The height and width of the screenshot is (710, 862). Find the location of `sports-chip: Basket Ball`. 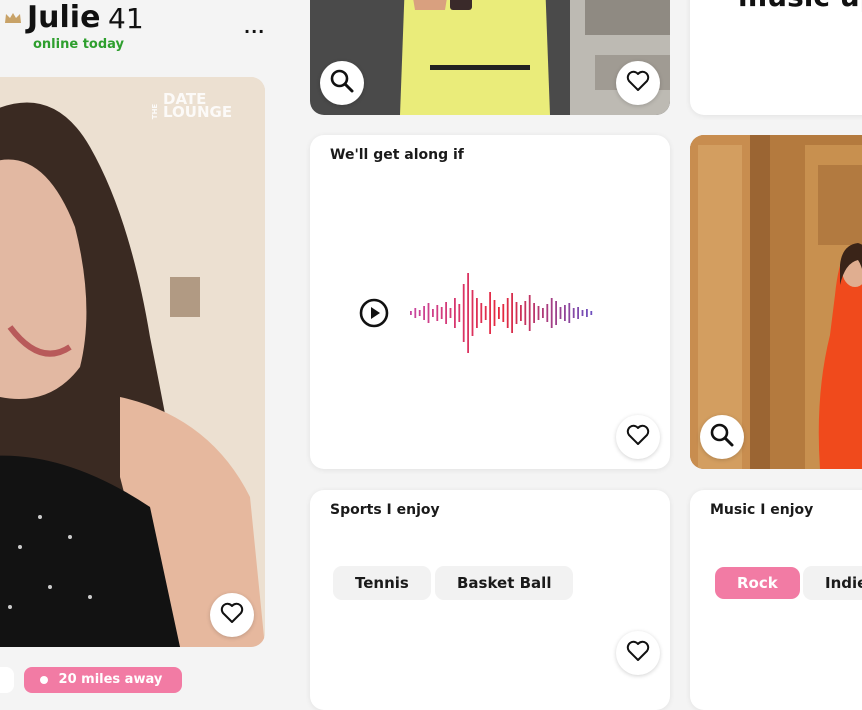

sports-chip: Basket Ball is located at coordinates (504, 583).